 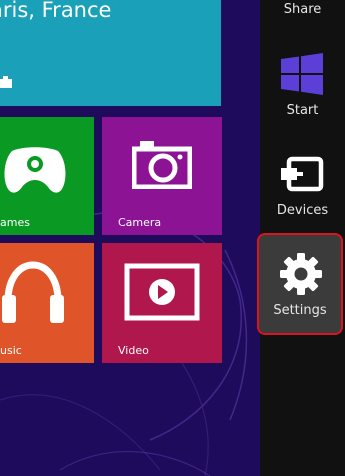 I want to click on share-charm: Share, so click(x=302, y=15).